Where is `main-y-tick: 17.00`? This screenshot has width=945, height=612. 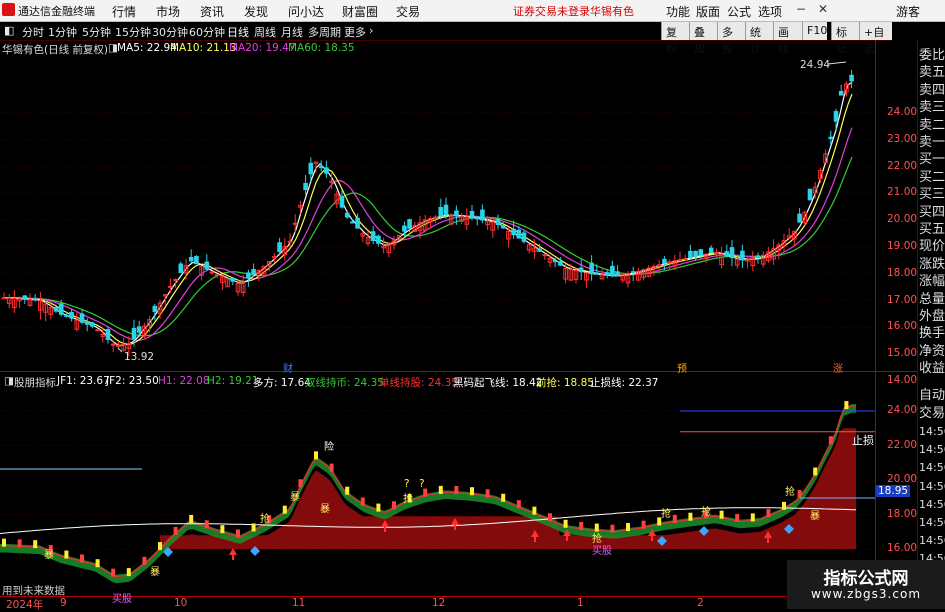 main-y-tick: 17.00 is located at coordinates (902, 299).